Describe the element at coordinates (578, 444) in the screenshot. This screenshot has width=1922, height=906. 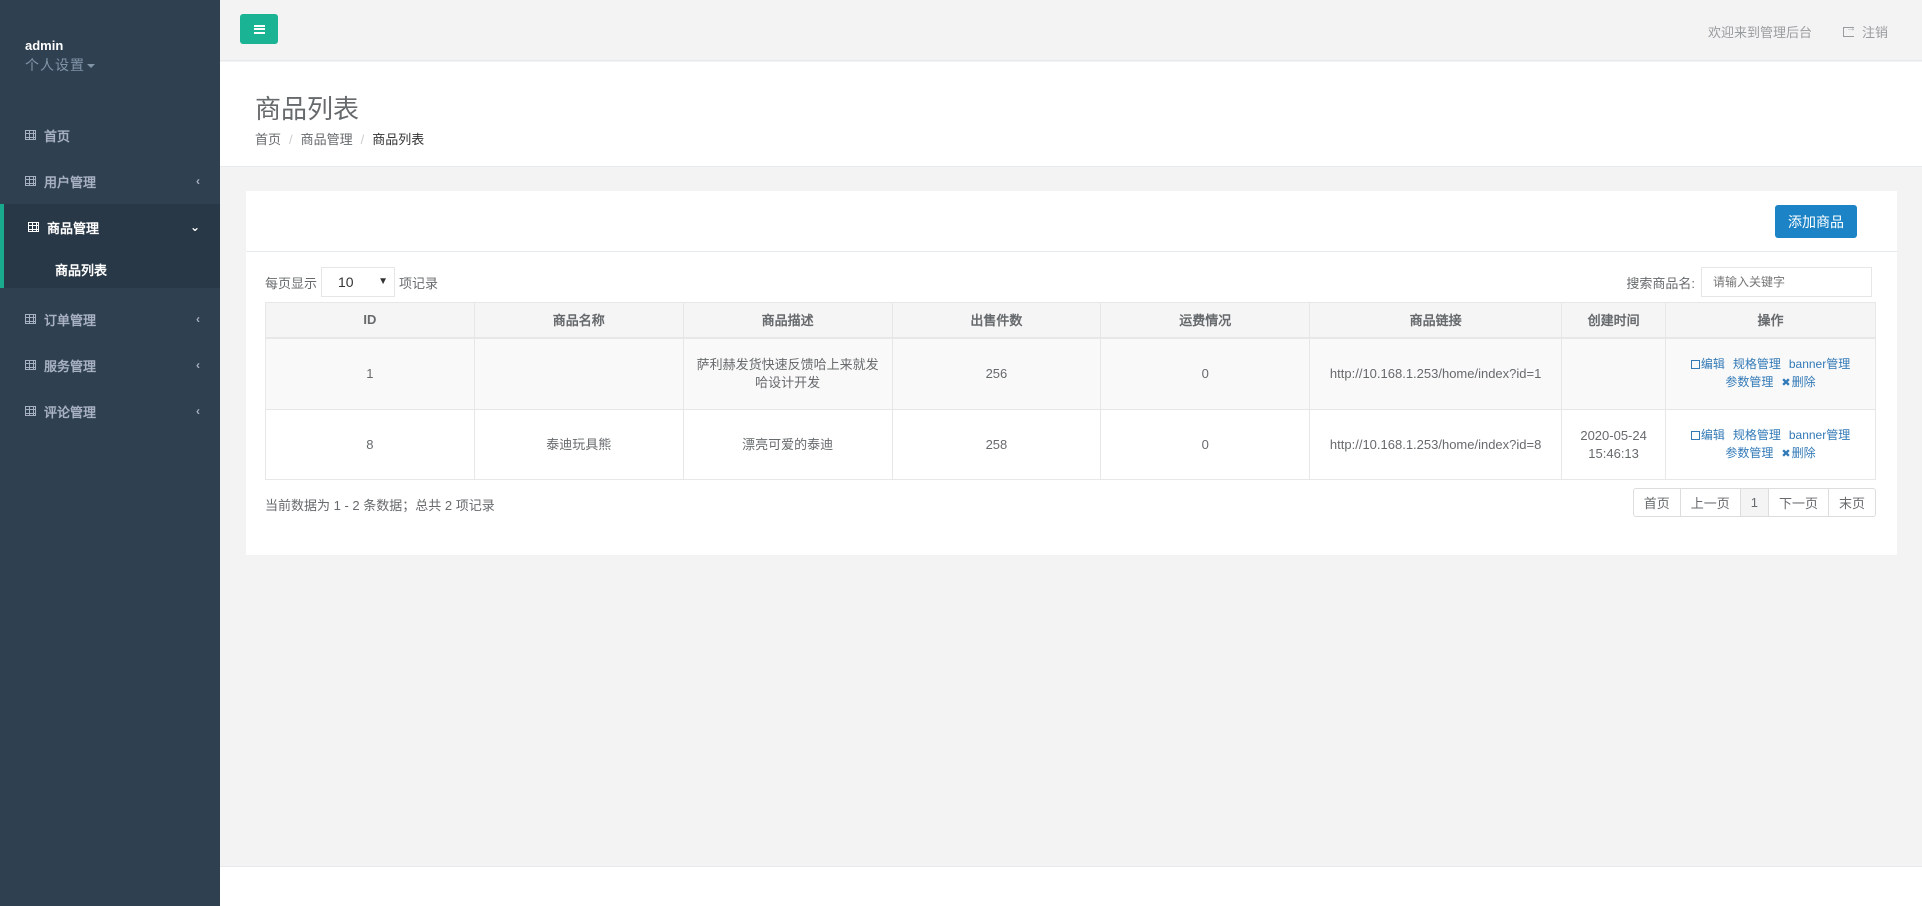
I see `cell-name: 泰迪玩具熊` at that location.